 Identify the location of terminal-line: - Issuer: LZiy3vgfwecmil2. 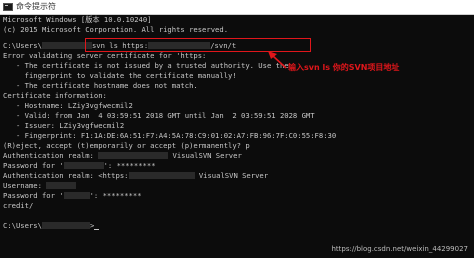
(63, 126).